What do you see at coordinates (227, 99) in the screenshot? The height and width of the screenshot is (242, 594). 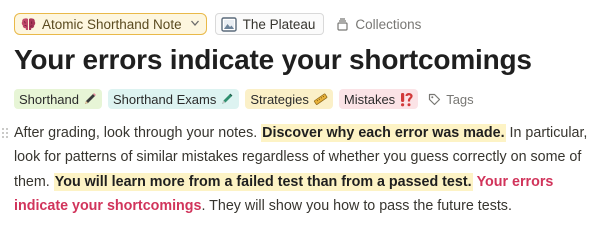 I see `pen-icon` at bounding box center [227, 99].